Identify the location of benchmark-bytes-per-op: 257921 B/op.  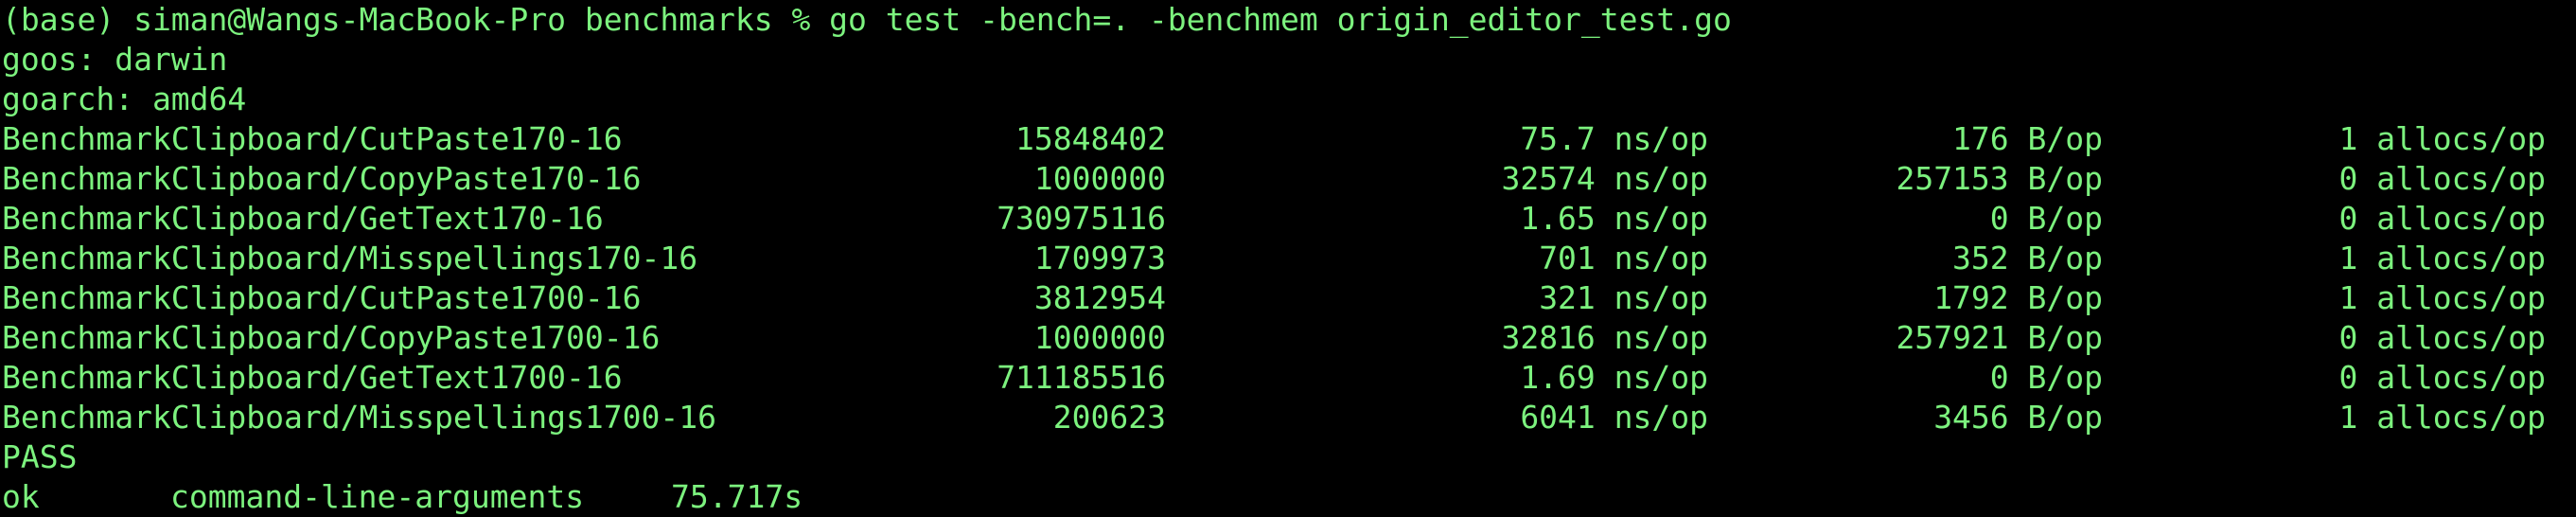
(1999, 337).